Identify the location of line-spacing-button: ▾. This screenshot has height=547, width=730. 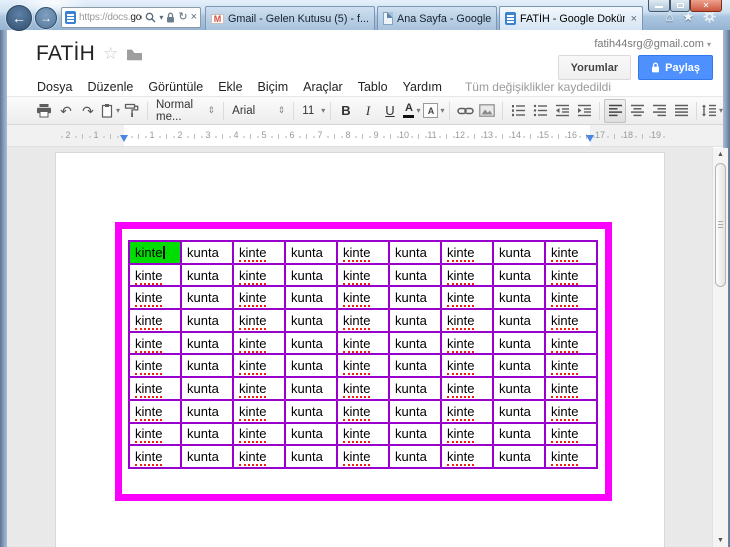
(712, 111).